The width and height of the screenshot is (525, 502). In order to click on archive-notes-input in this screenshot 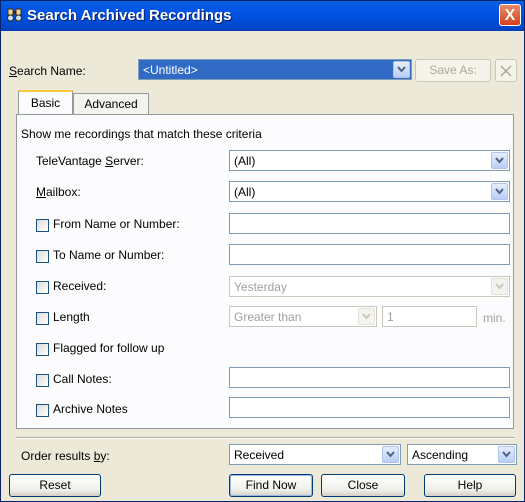, I will do `click(369, 407)`.